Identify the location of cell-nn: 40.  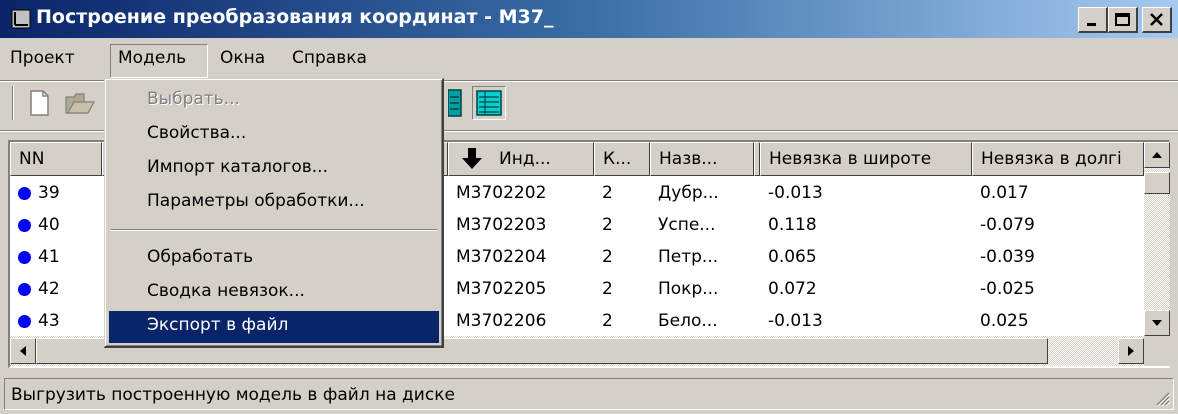
(49, 225).